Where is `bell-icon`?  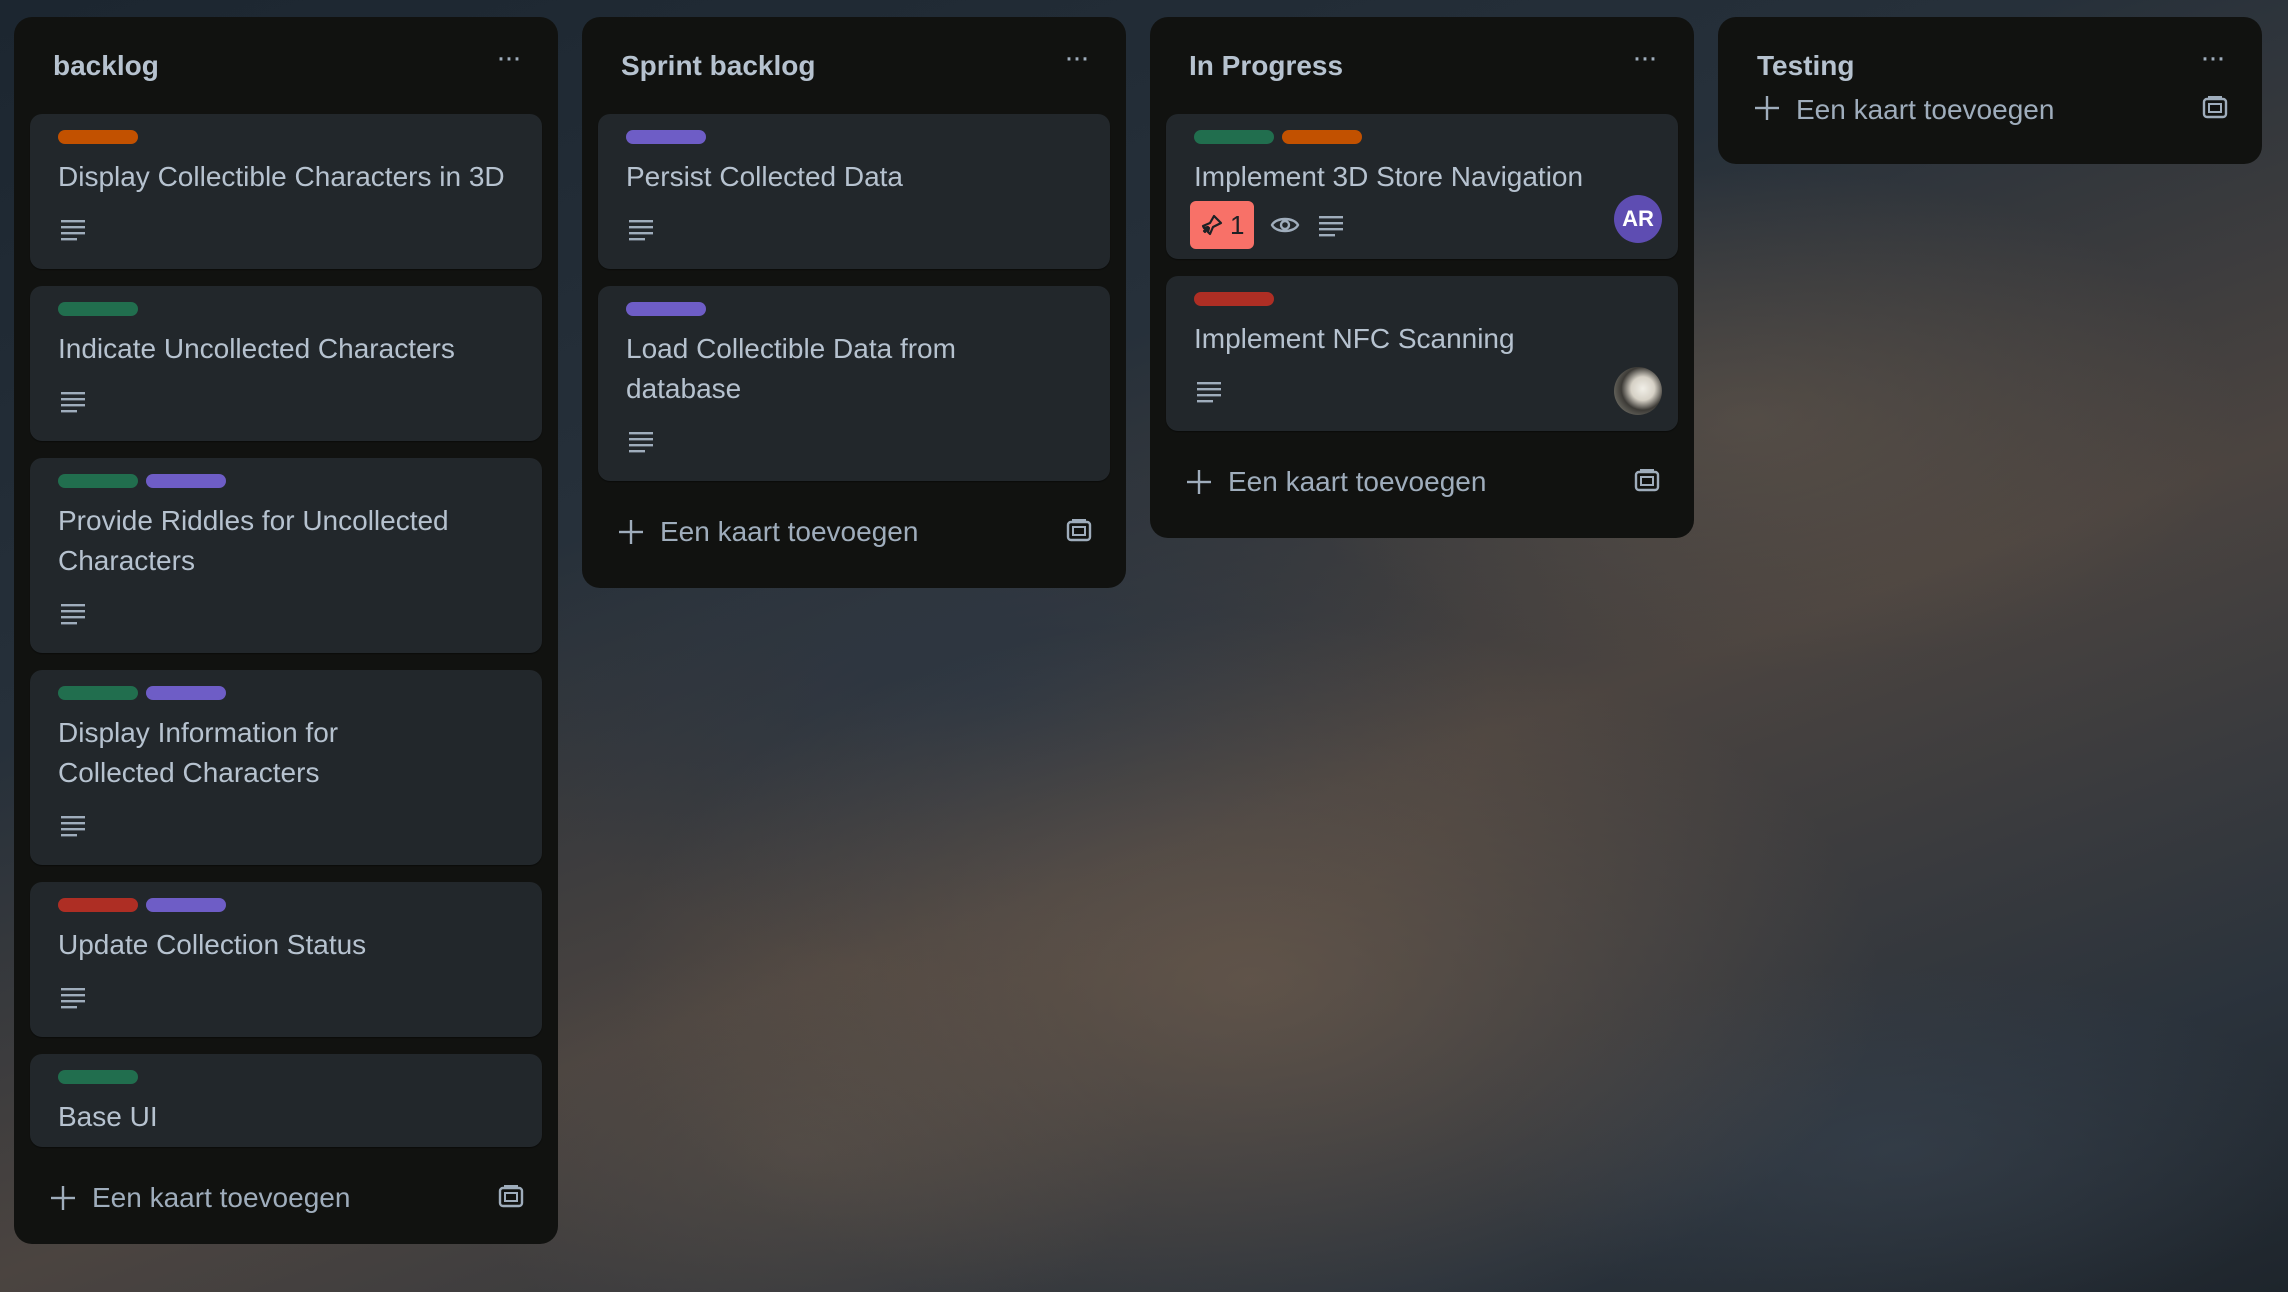 bell-icon is located at coordinates (1212, 225).